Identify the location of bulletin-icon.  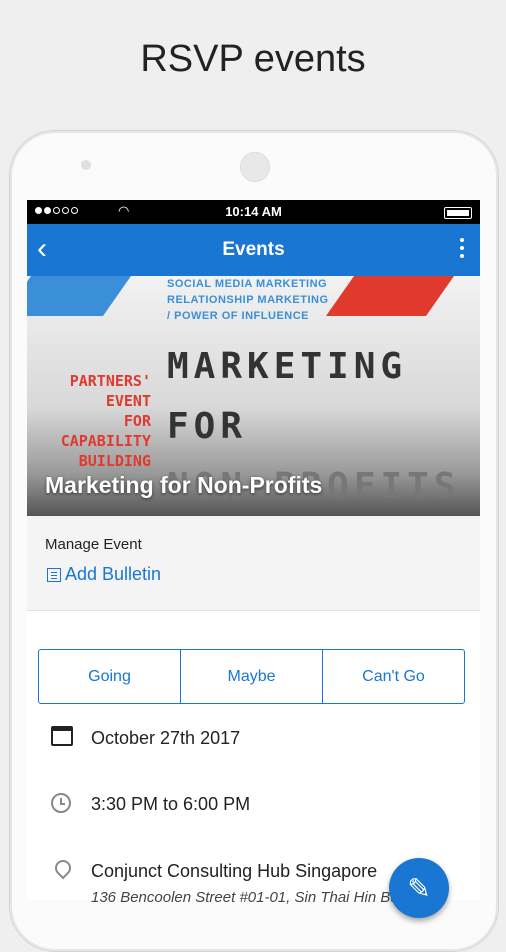
(54, 574).